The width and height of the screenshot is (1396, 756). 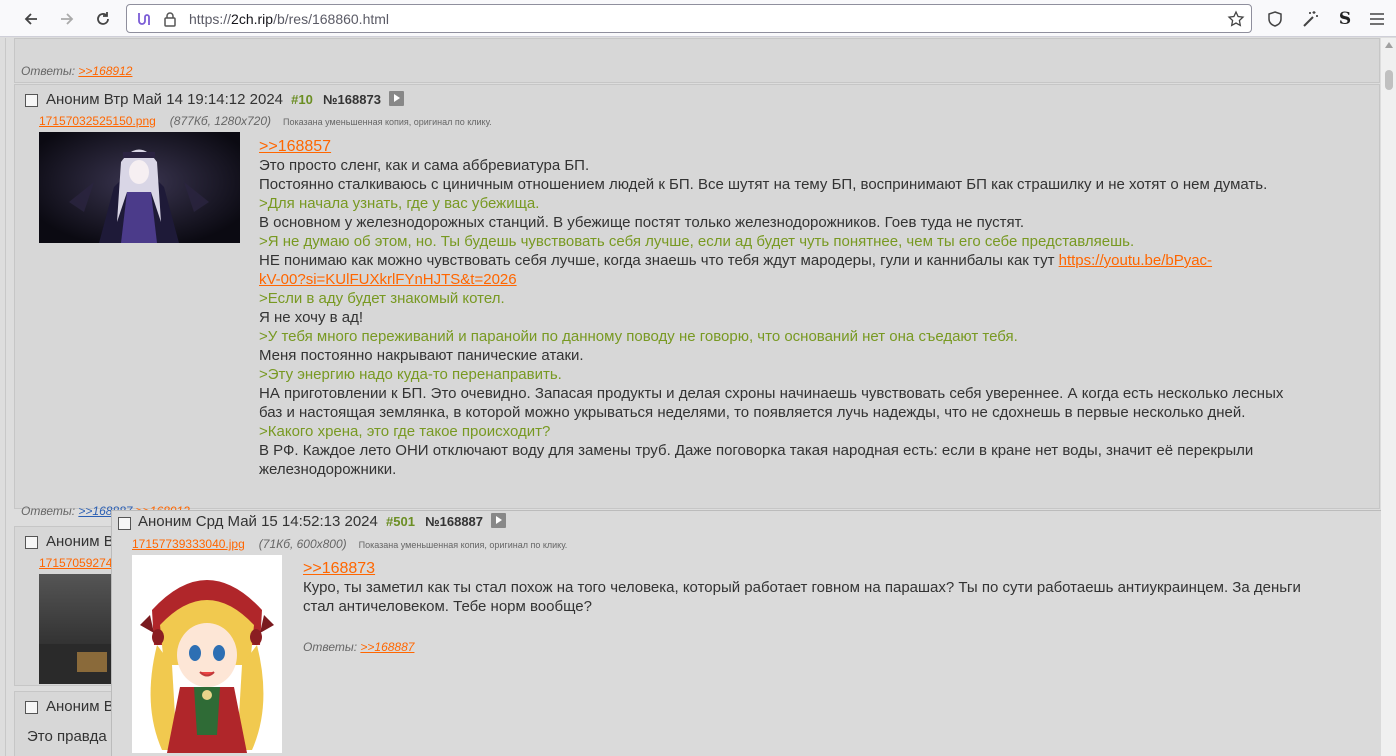 What do you see at coordinates (689, 18) in the screenshot?
I see `address-bar: https://2ch.rip/b/res/168860.html` at bounding box center [689, 18].